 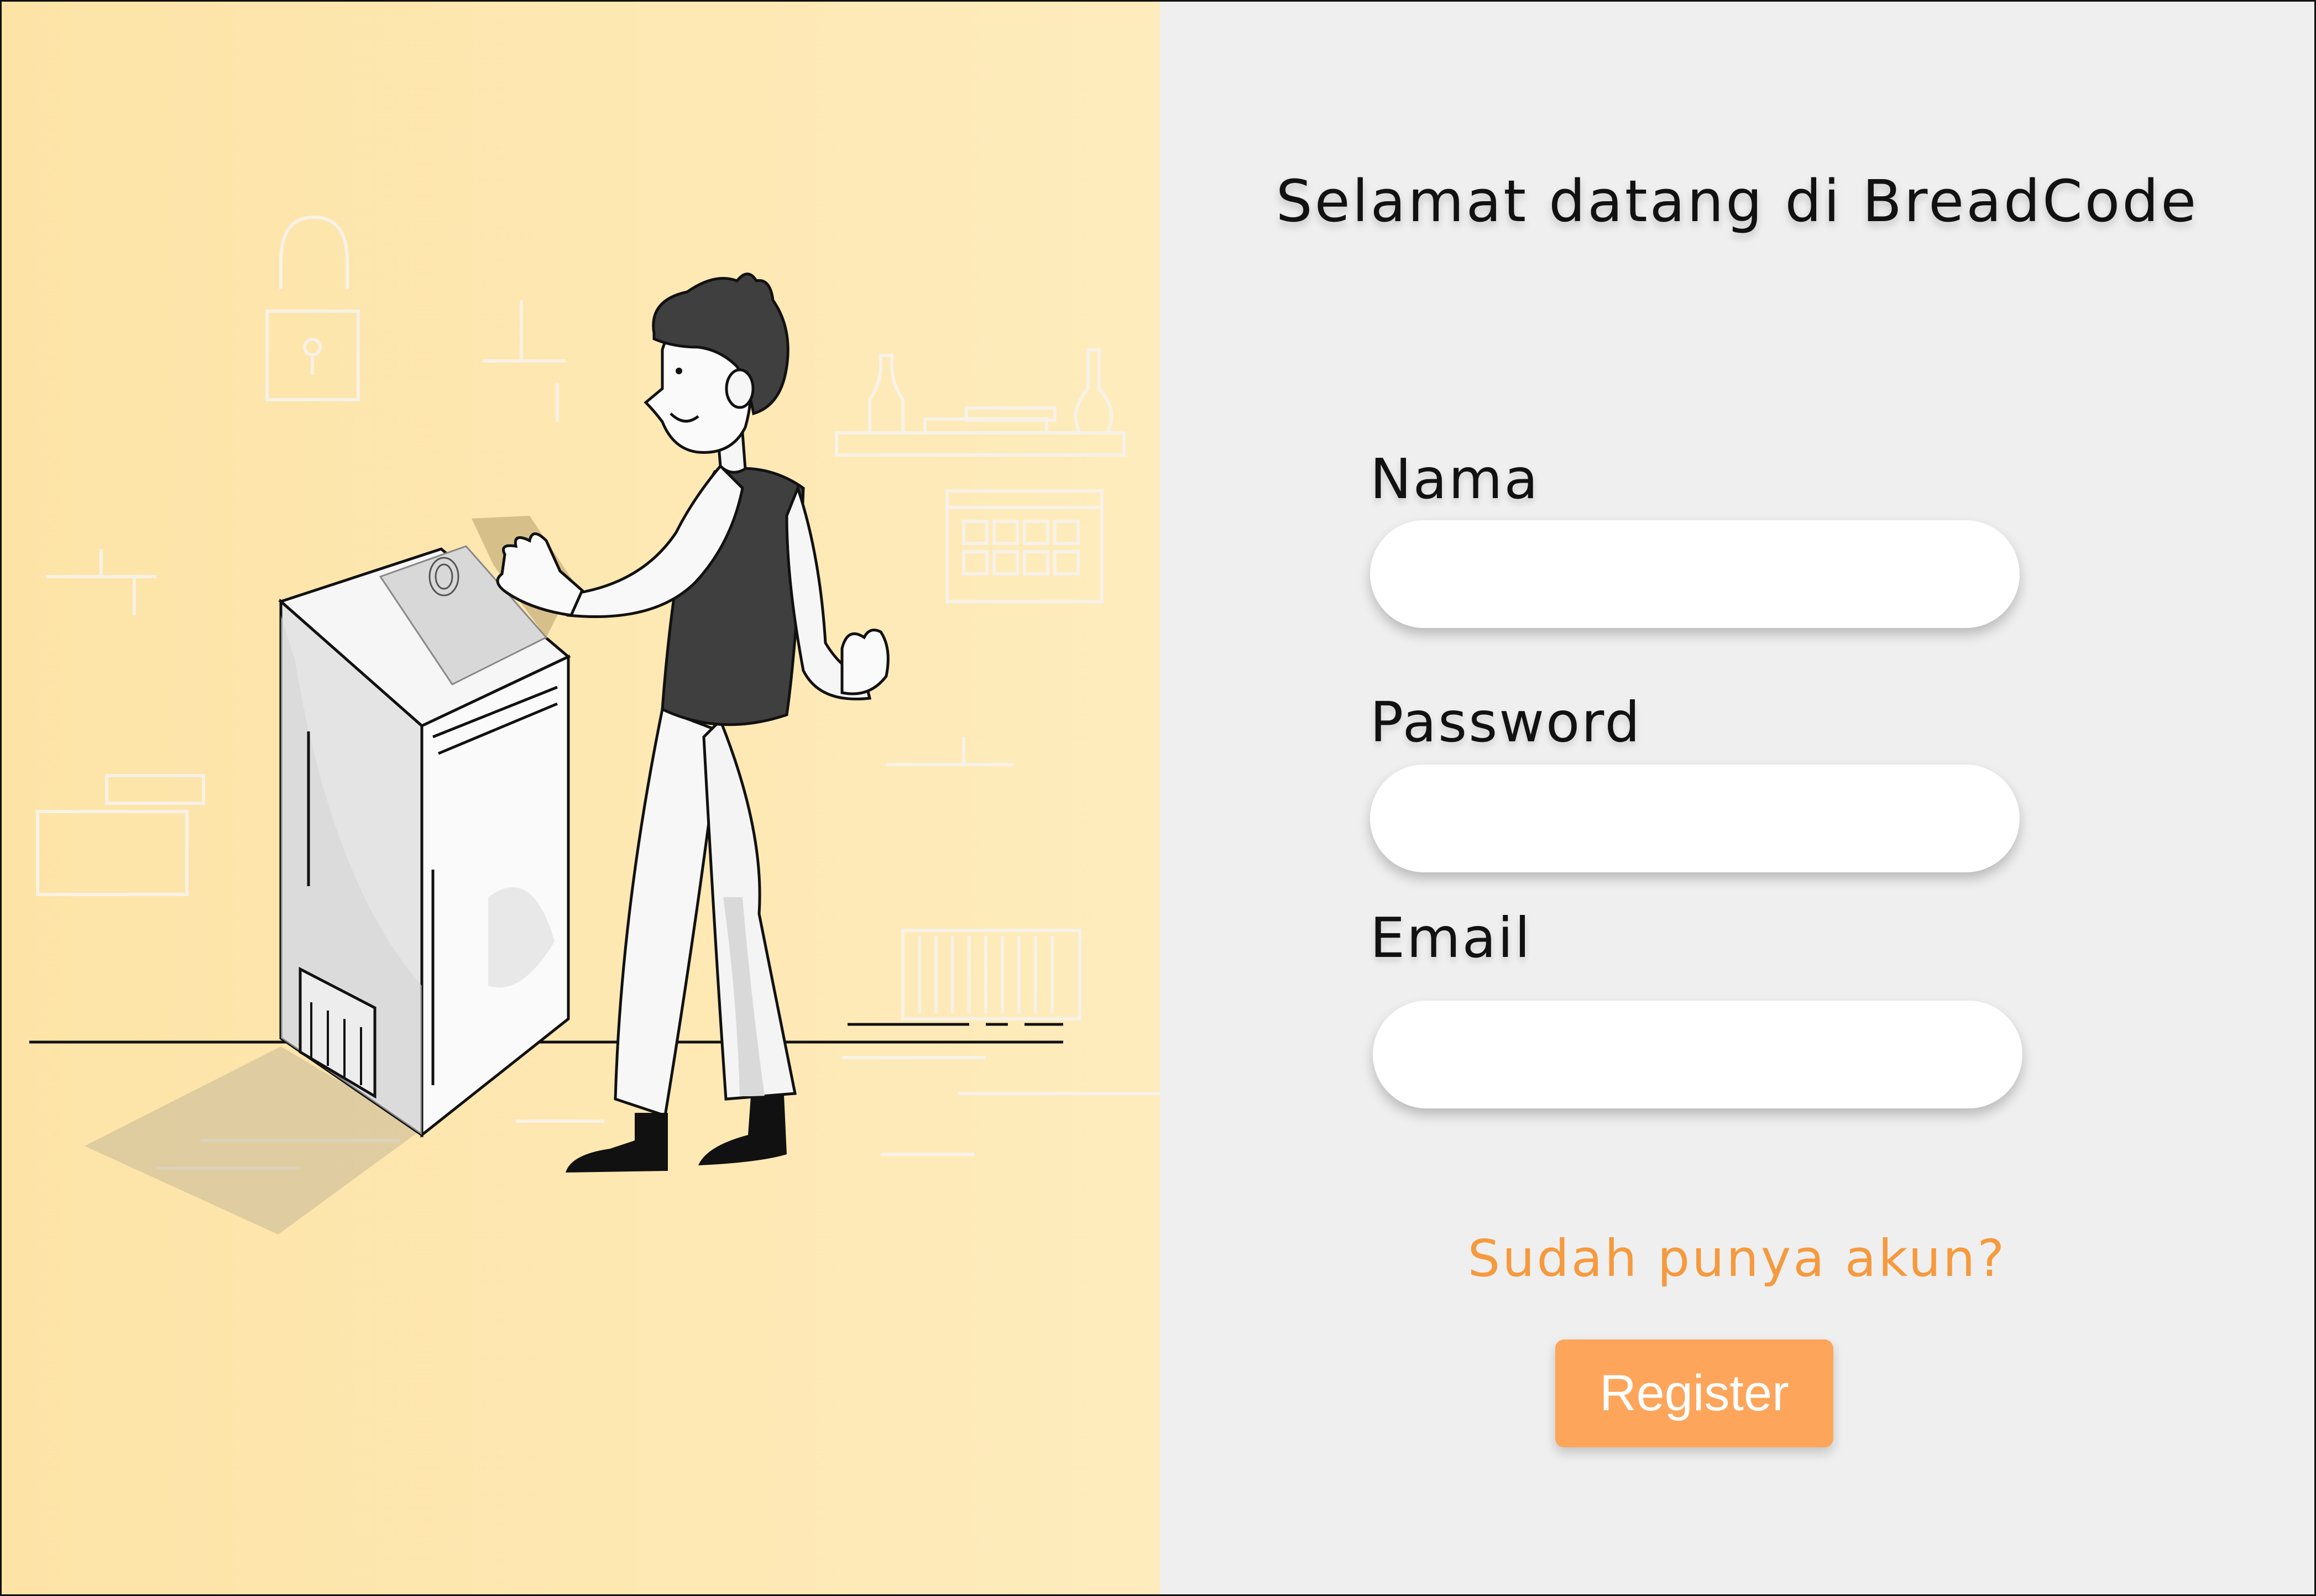 I want to click on page-title: Selamat datang di BreadCode, so click(x=1737, y=201).